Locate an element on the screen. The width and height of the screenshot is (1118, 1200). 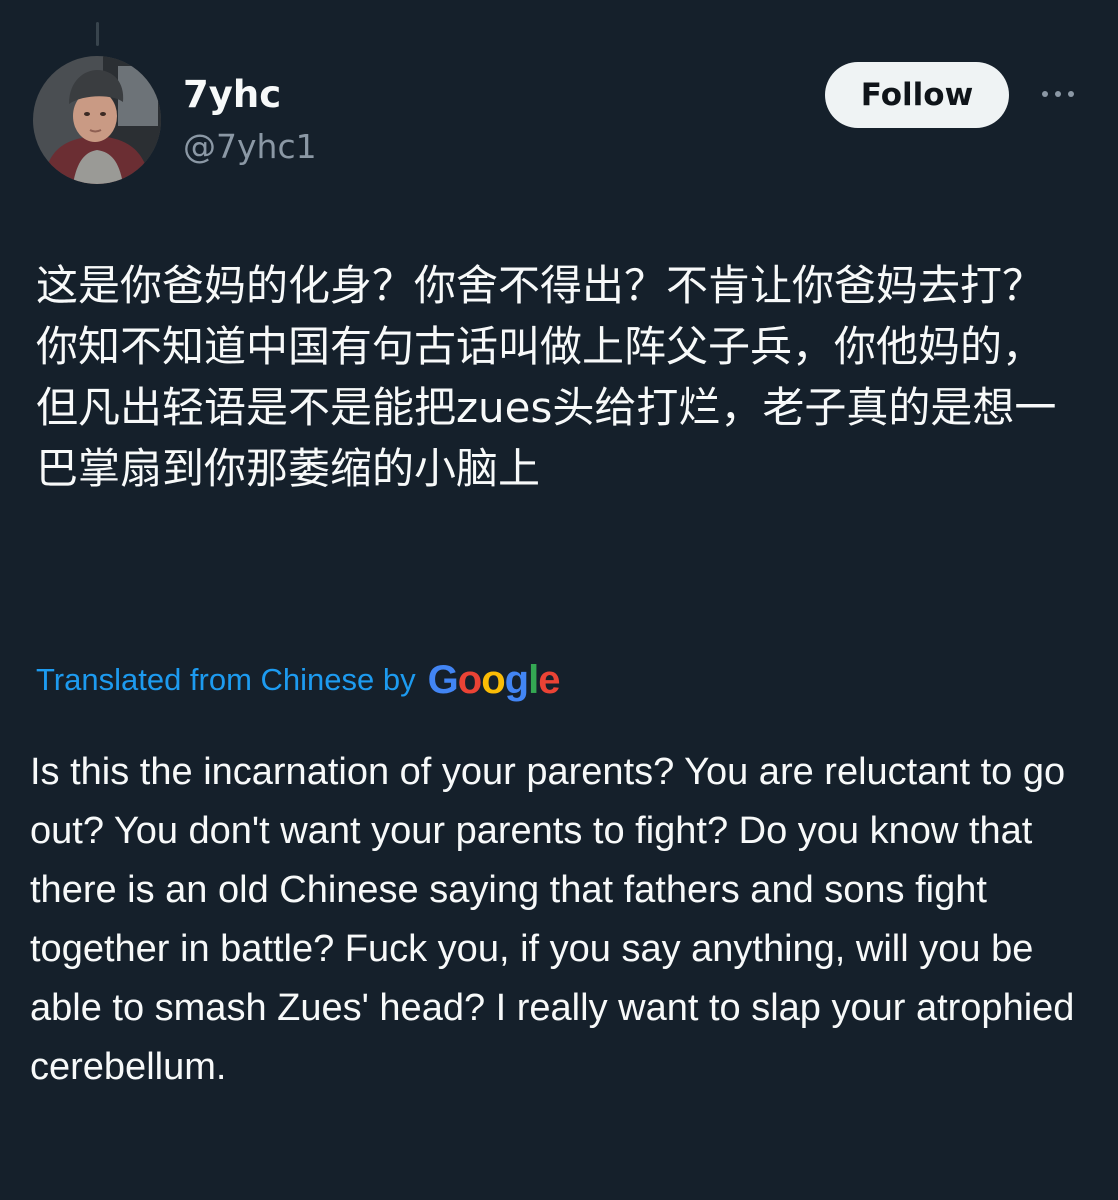
translation-attribution: Translated from Chinese by Google is located at coordinates (298, 680).